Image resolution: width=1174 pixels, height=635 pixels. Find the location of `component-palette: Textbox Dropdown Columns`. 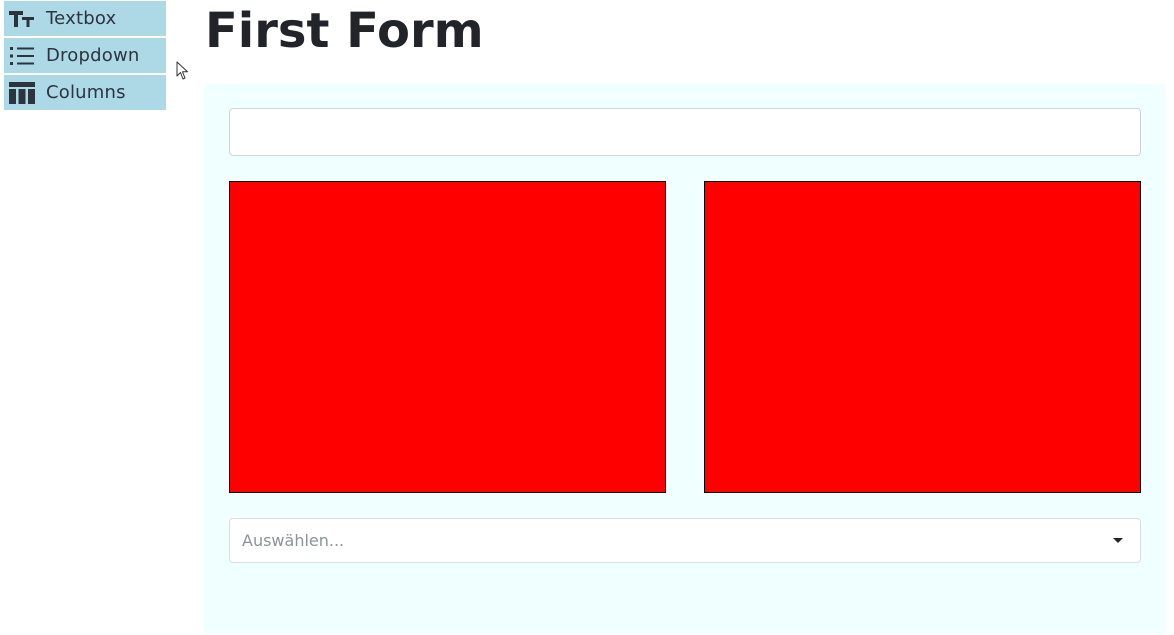

component-palette: Textbox Dropdown Columns is located at coordinates (85, 56).